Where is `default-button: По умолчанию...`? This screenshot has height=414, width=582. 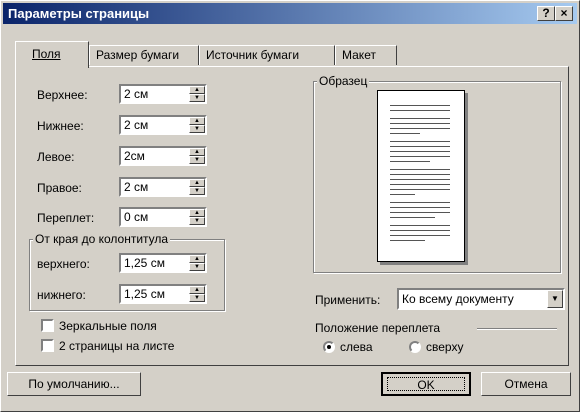 default-button: По умолчанию... is located at coordinates (74, 384).